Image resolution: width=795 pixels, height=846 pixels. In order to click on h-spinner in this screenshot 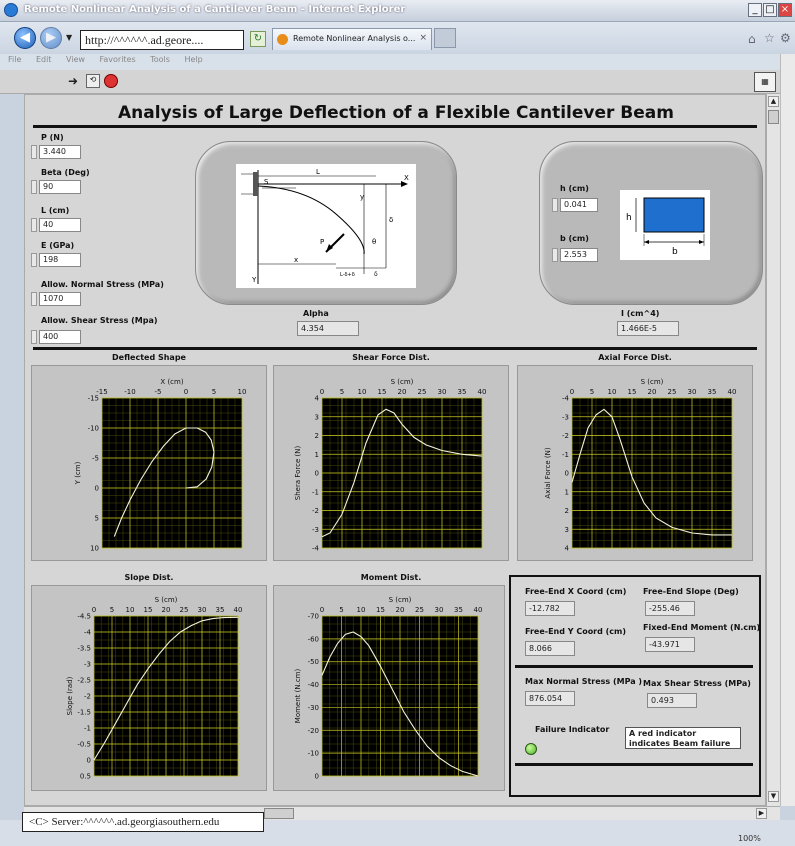, I will do `click(555, 205)`.